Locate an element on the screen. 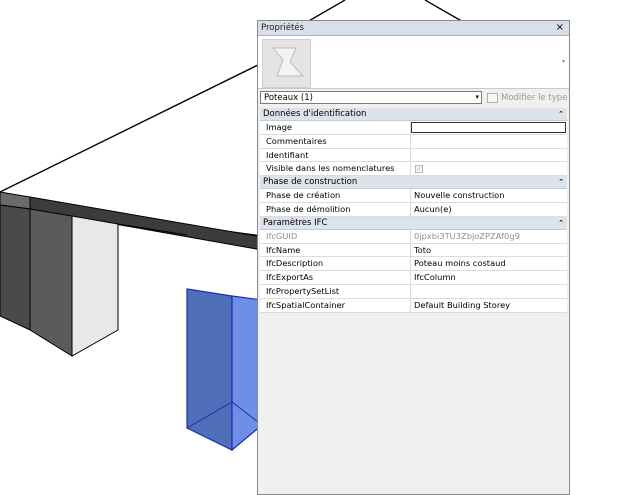 This screenshot has width=620, height=495. column-left-light-face is located at coordinates (95, 286).